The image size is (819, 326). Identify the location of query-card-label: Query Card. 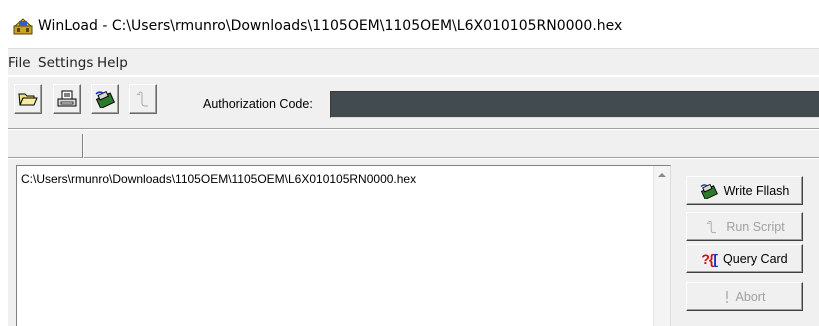
(755, 258).